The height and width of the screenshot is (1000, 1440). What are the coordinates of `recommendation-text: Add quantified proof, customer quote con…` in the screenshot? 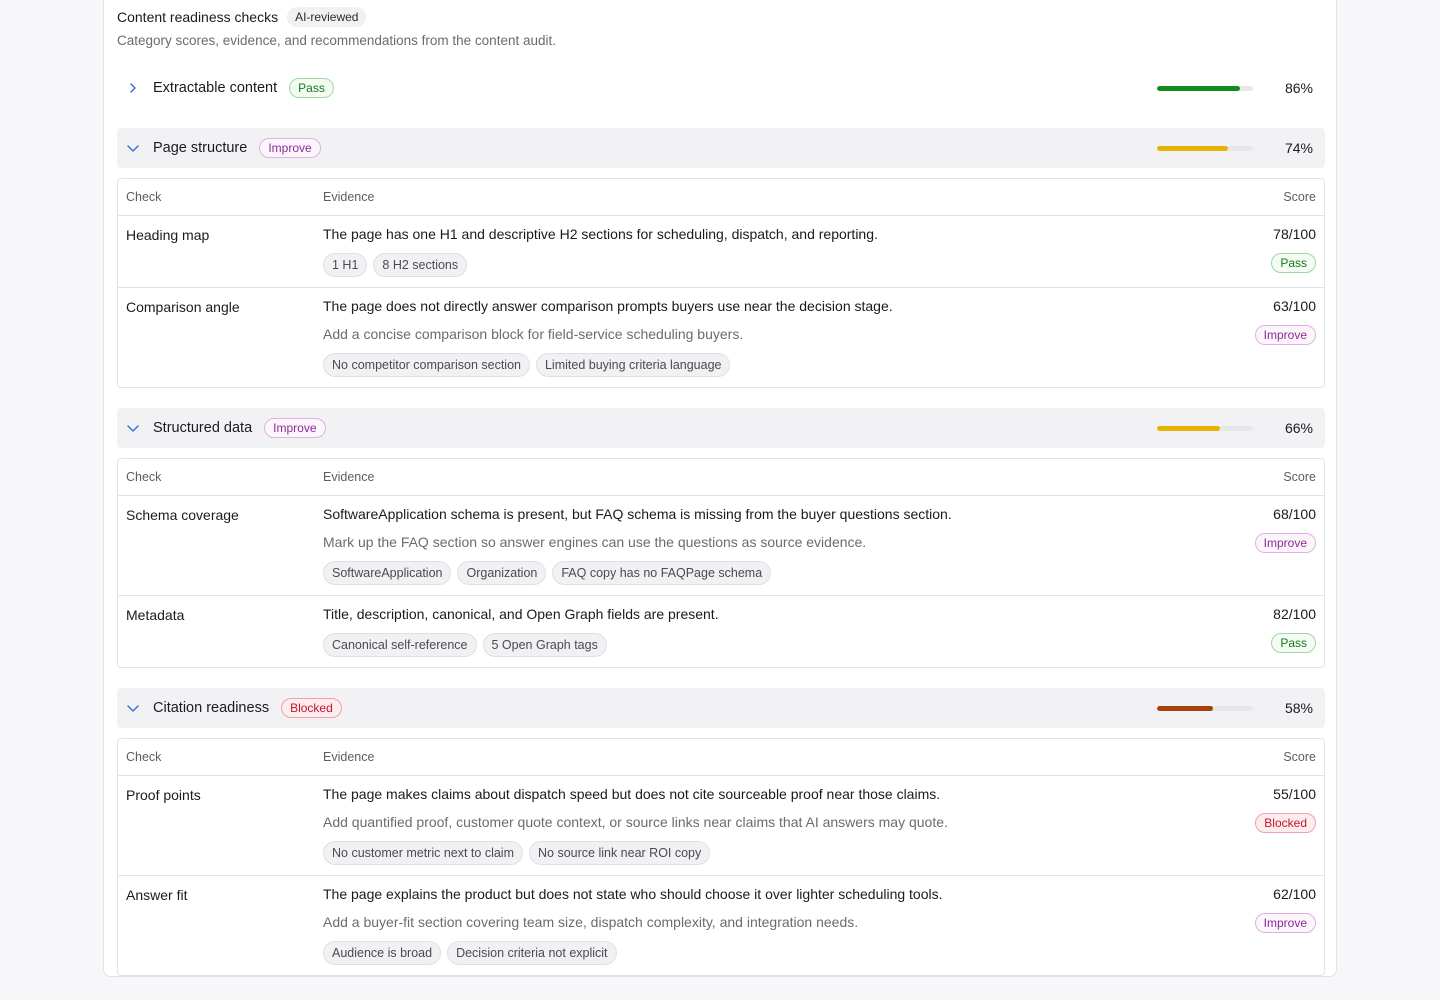 It's located at (635, 822).